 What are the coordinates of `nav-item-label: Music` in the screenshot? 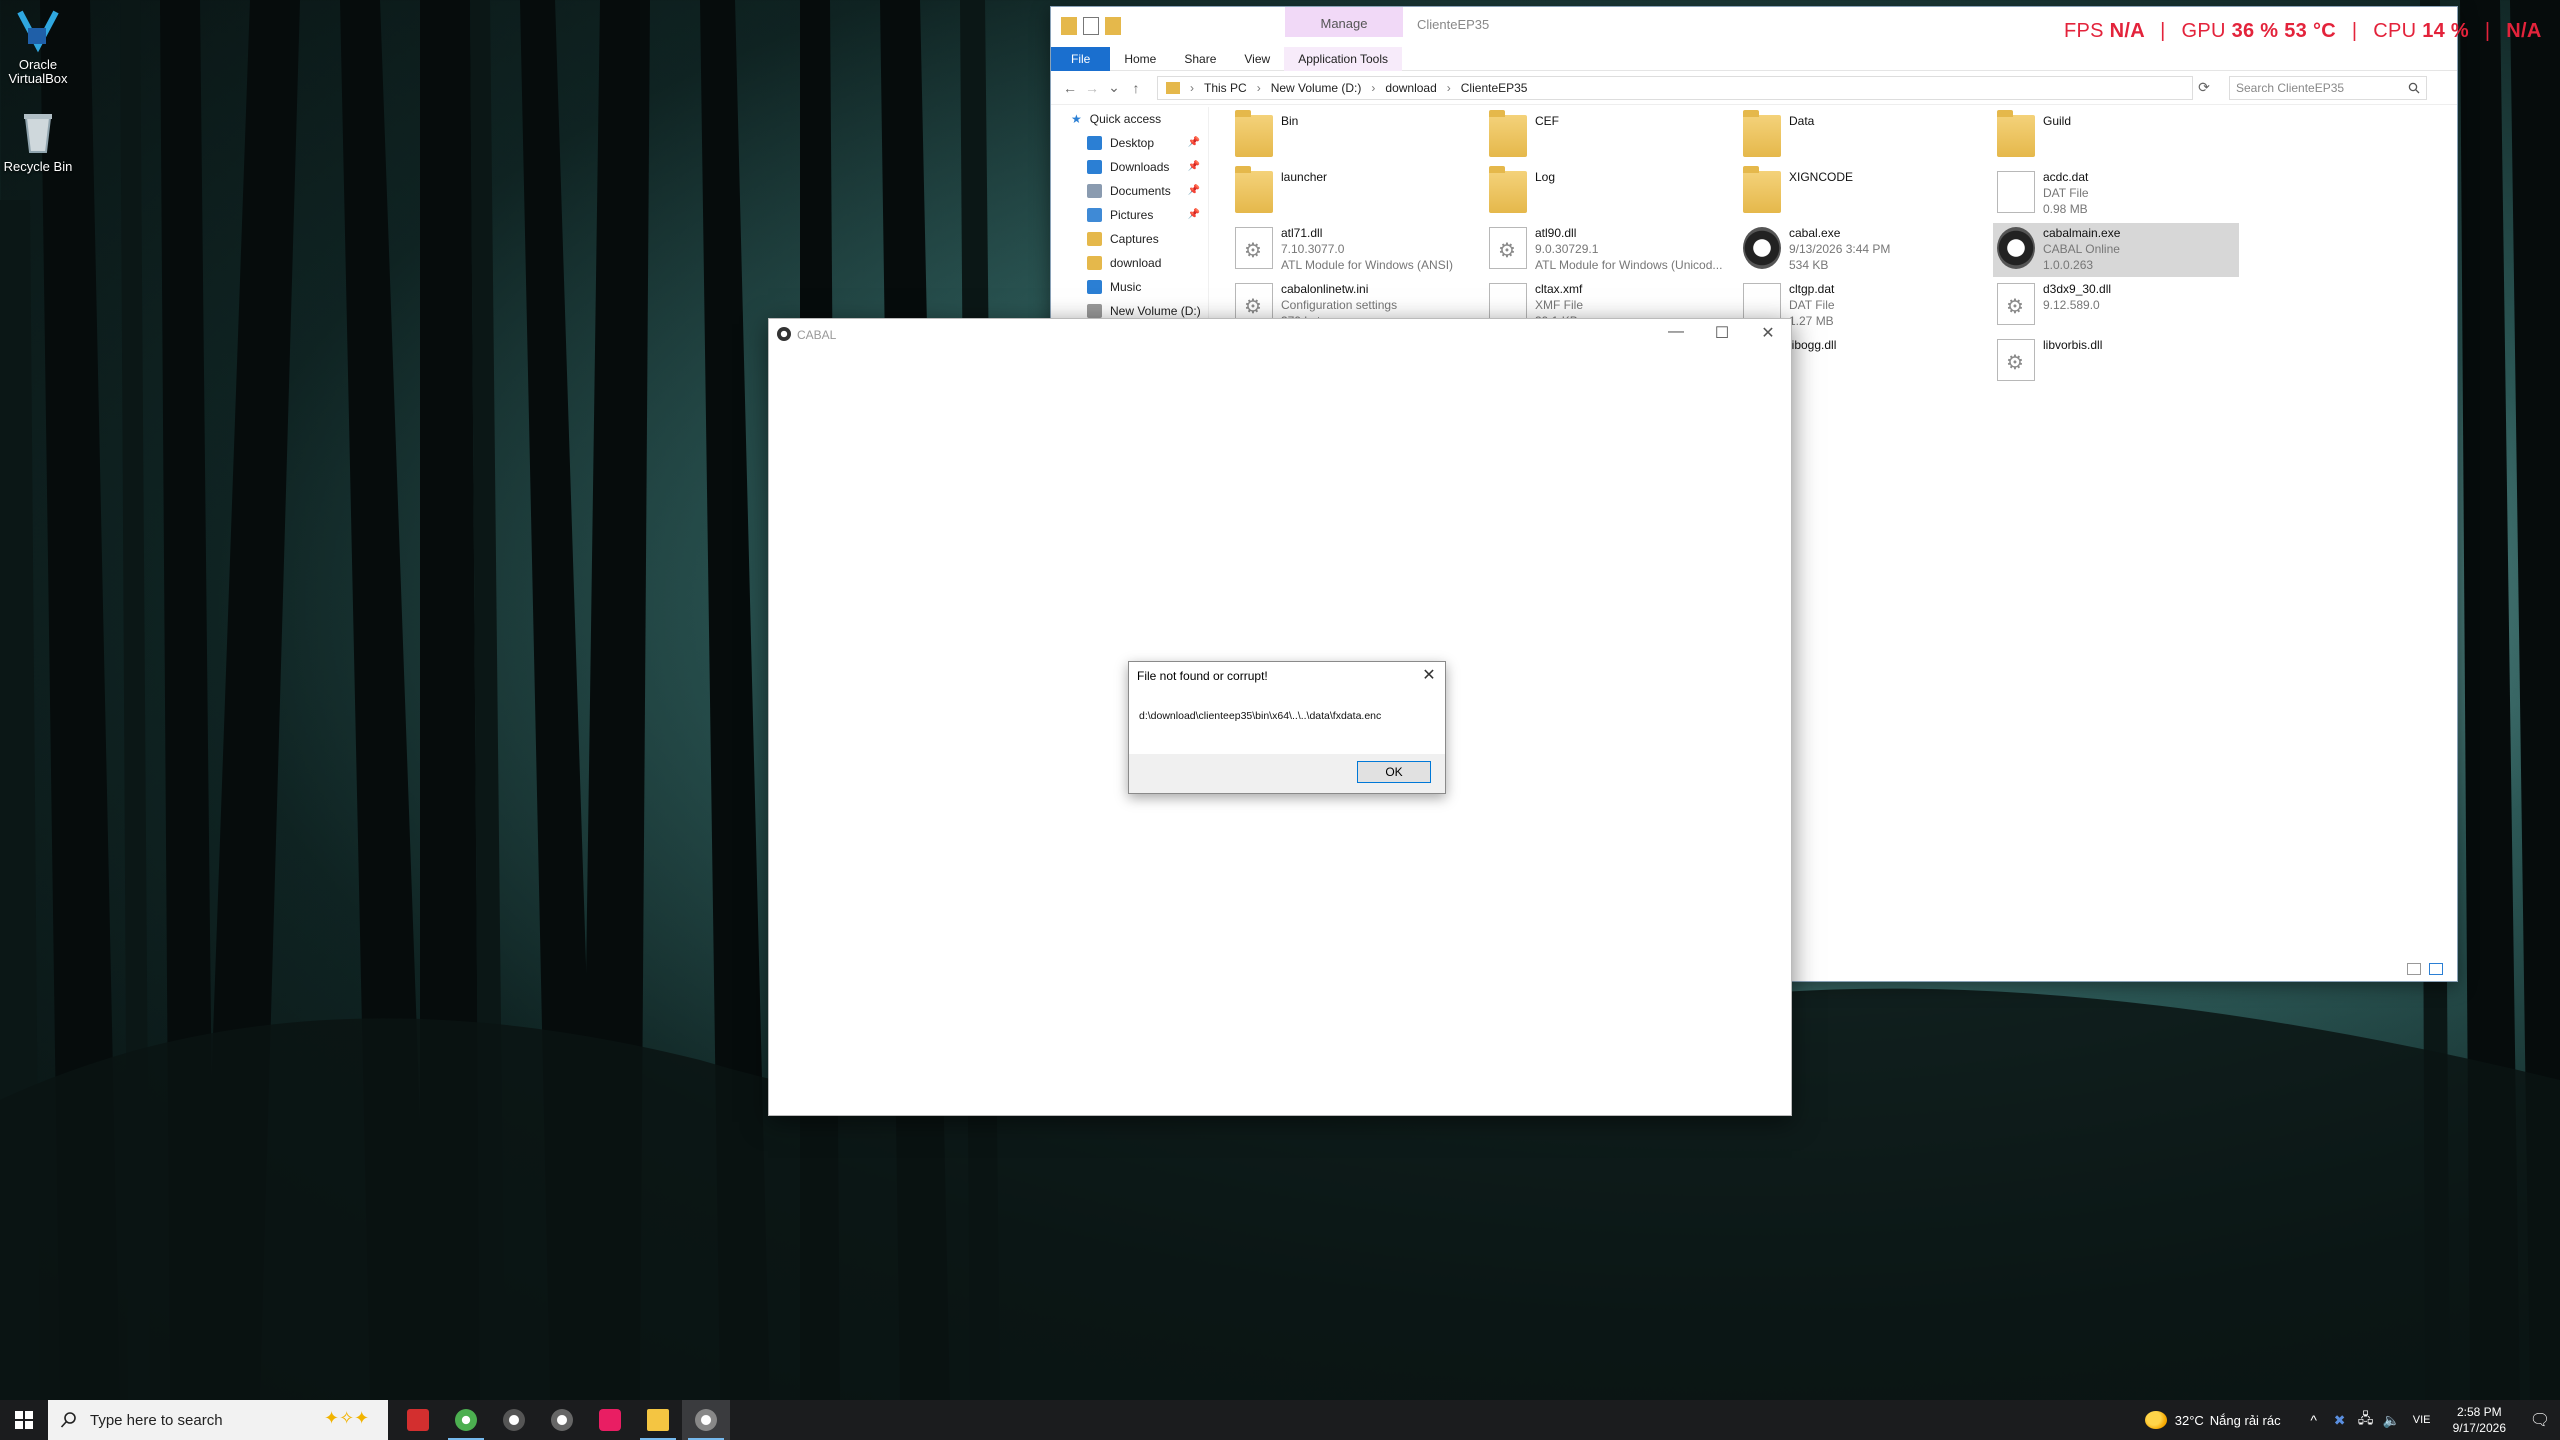 It's located at (1126, 287).